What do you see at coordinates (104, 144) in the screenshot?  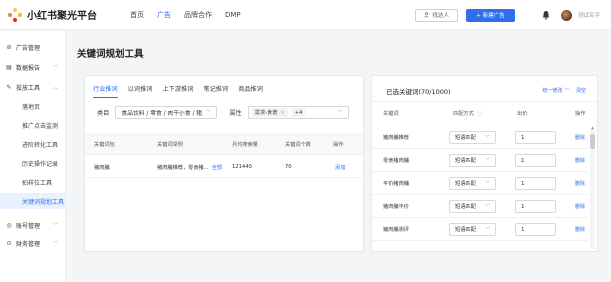 I see `col-keyword-package: 关键词包` at bounding box center [104, 144].